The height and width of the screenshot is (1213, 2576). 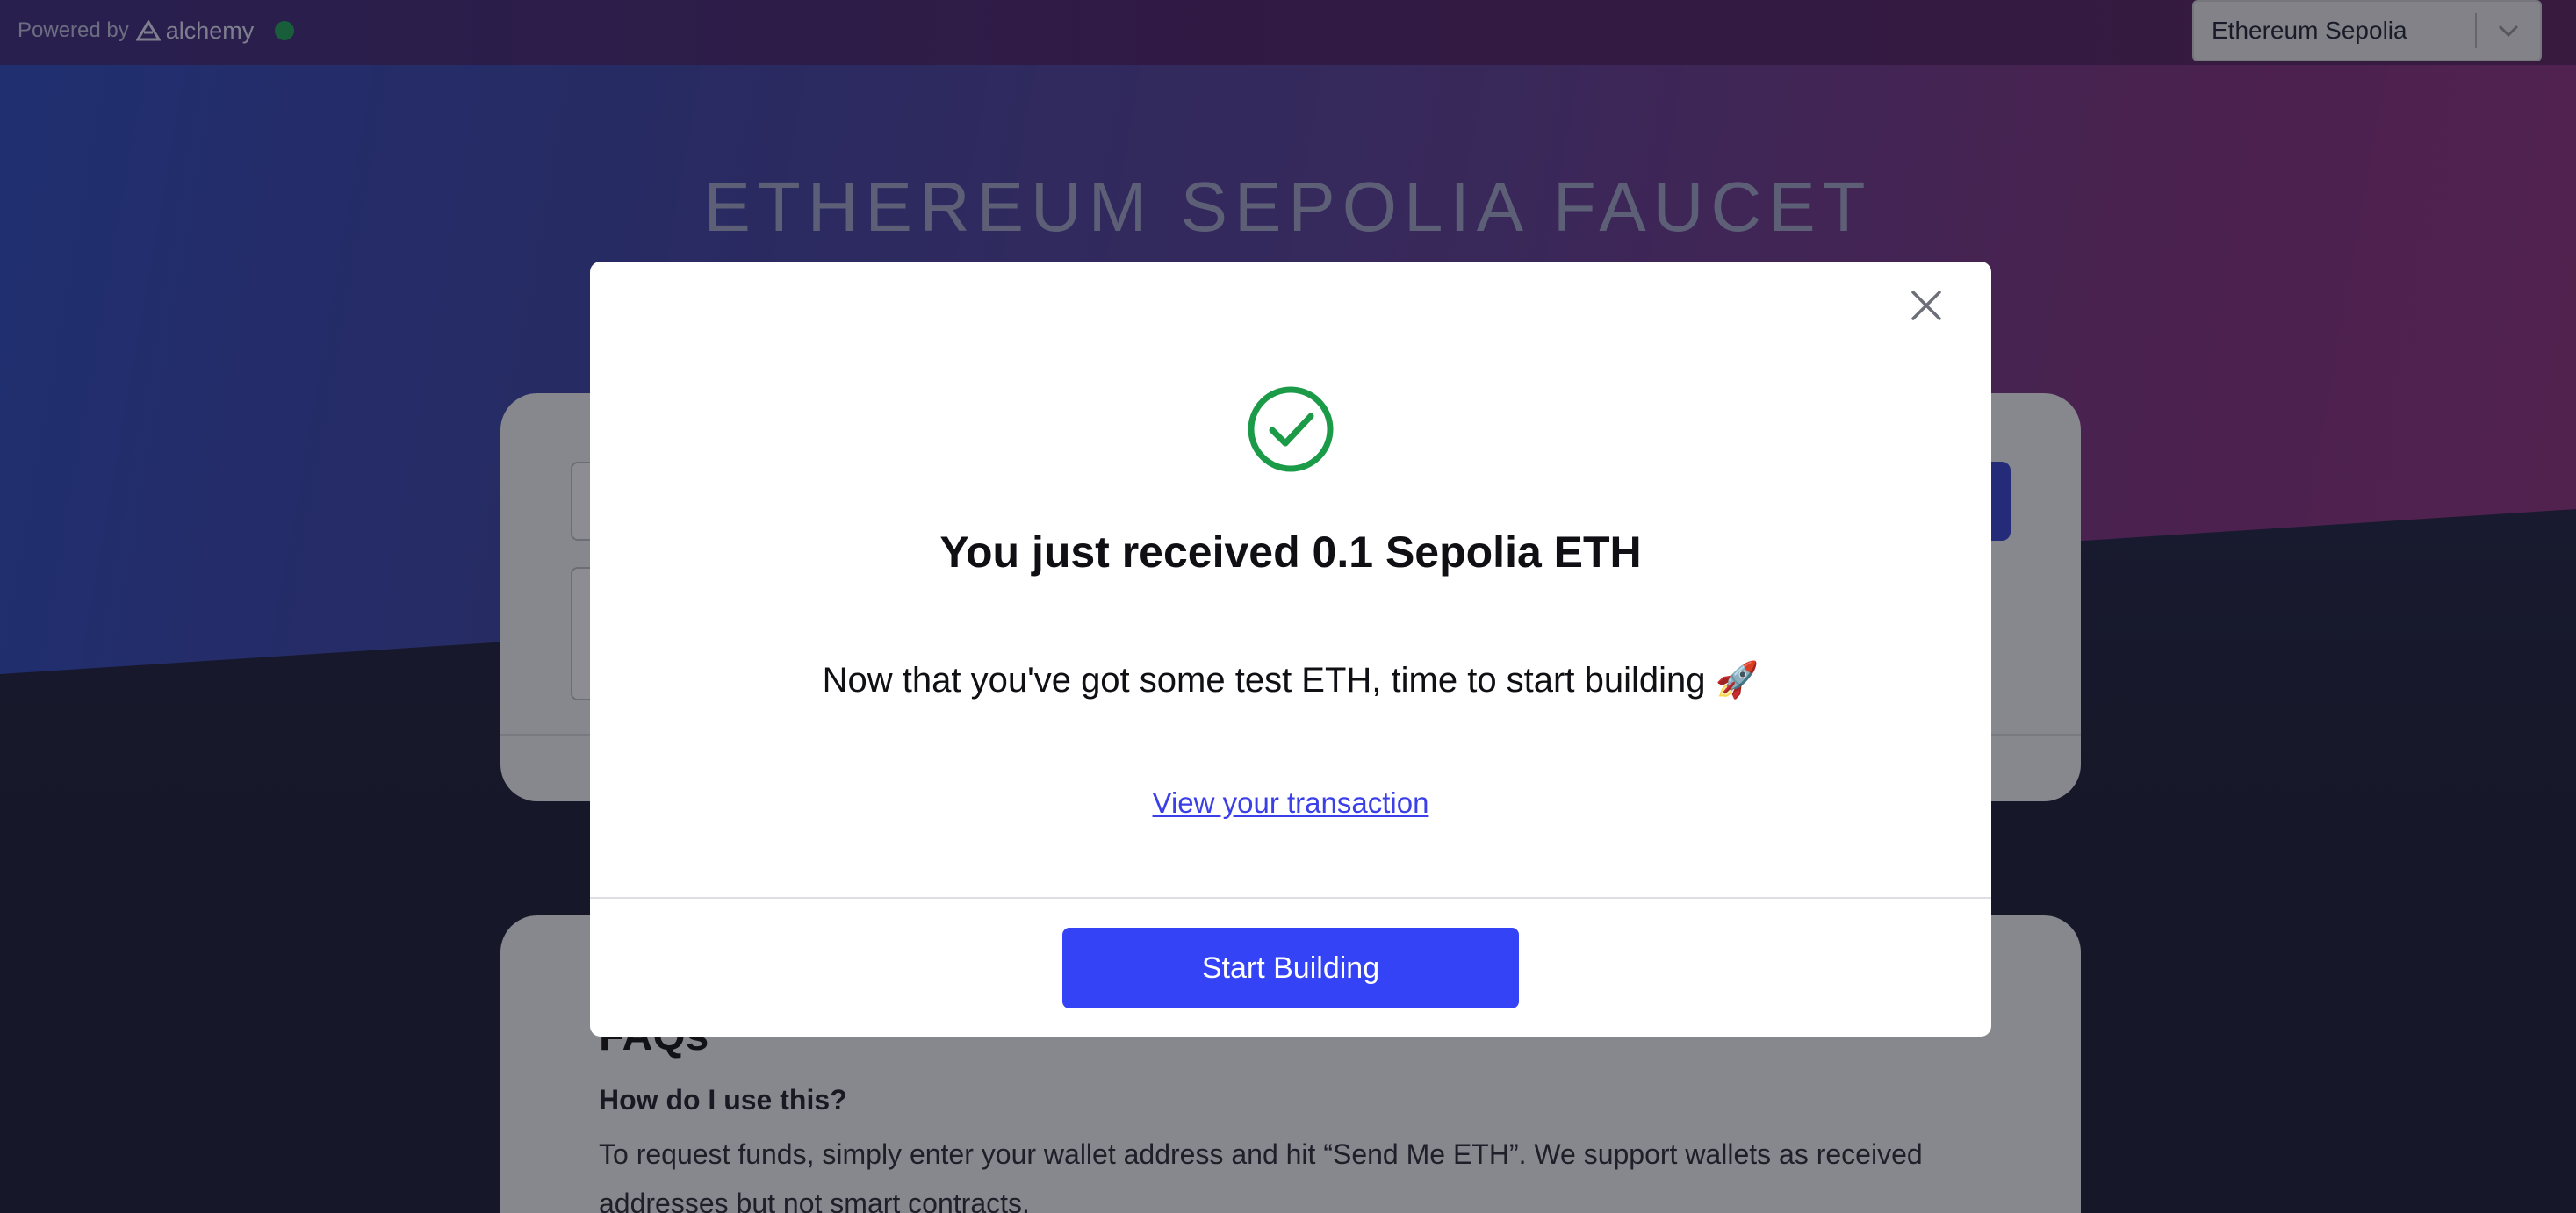 I want to click on transaction-link-wrapper: View your transaction, so click(x=1290, y=803).